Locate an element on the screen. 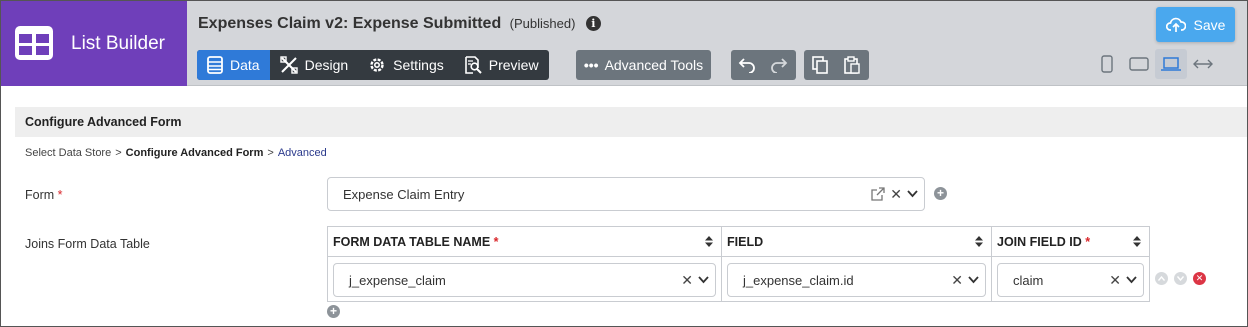  mobile-icon is located at coordinates (1107, 64).